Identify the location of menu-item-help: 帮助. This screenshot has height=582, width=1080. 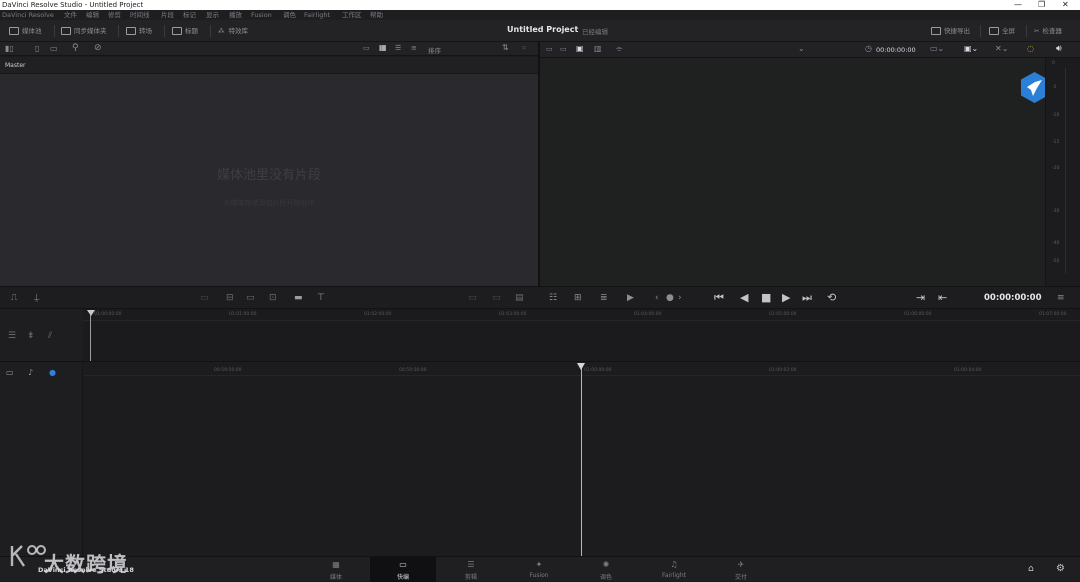
(376, 15).